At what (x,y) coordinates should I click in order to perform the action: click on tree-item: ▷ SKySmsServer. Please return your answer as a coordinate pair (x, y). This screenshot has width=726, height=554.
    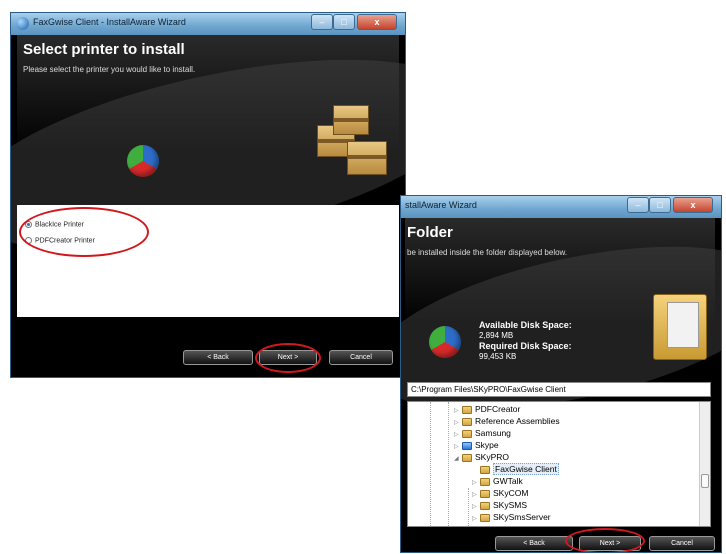
    Looking at the image, I should click on (511, 518).